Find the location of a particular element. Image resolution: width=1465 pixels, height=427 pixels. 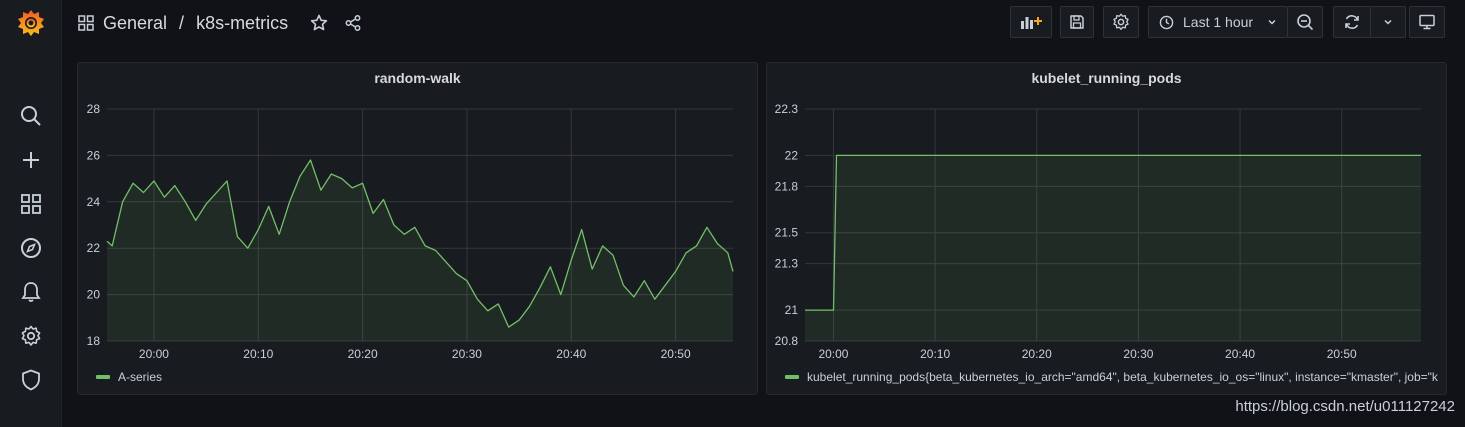

explore-compass-icon is located at coordinates (31, 248).